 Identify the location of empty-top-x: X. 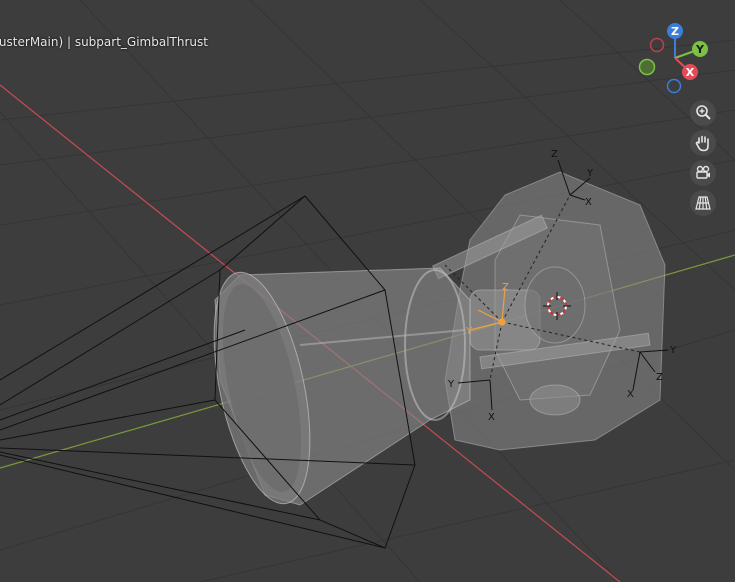
(588, 202).